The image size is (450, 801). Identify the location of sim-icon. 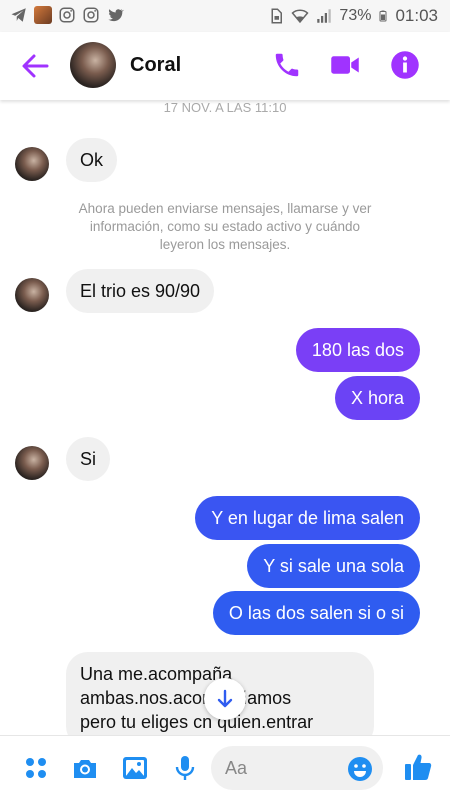
(277, 16).